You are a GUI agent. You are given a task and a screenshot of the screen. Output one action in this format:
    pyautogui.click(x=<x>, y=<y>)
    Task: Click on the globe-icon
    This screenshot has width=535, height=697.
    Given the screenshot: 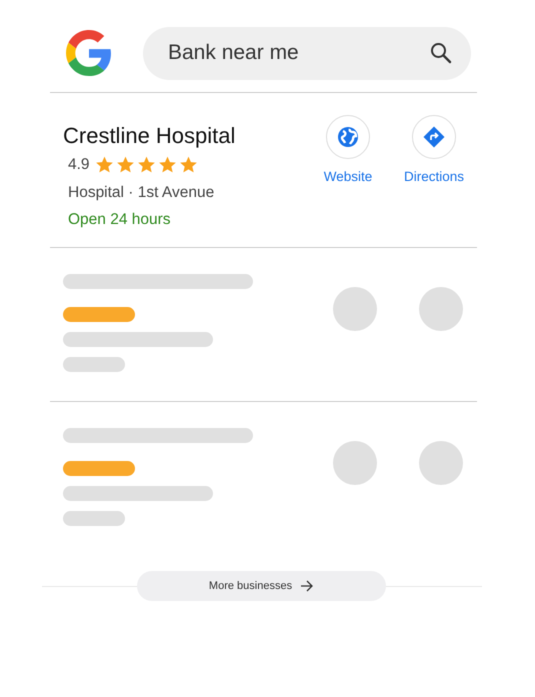 What is the action you would take?
    pyautogui.click(x=348, y=137)
    